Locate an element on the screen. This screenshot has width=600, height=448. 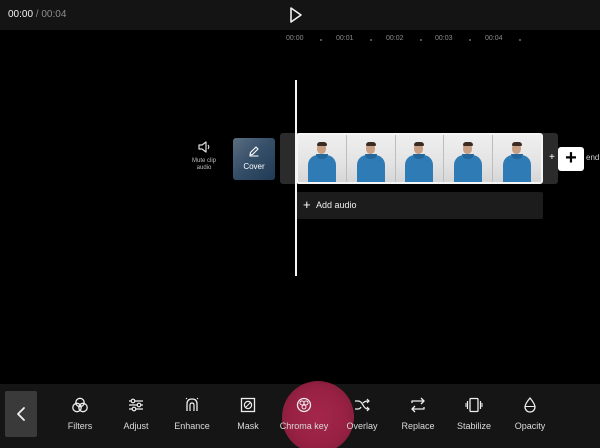
overlay-button: Overlay is located at coordinates (362, 413).